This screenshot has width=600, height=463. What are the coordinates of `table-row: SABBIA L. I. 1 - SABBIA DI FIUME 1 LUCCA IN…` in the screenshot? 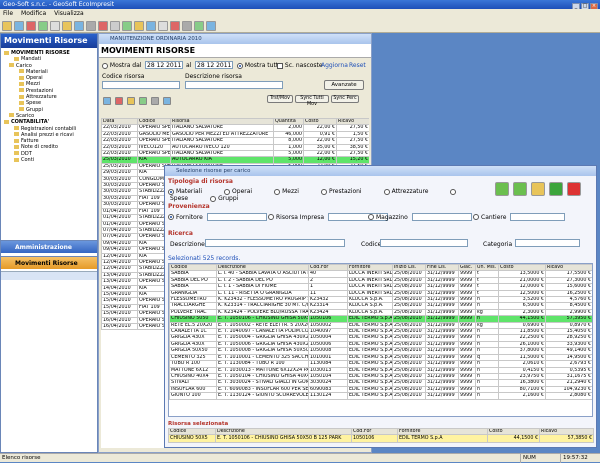 It's located at (380, 287).